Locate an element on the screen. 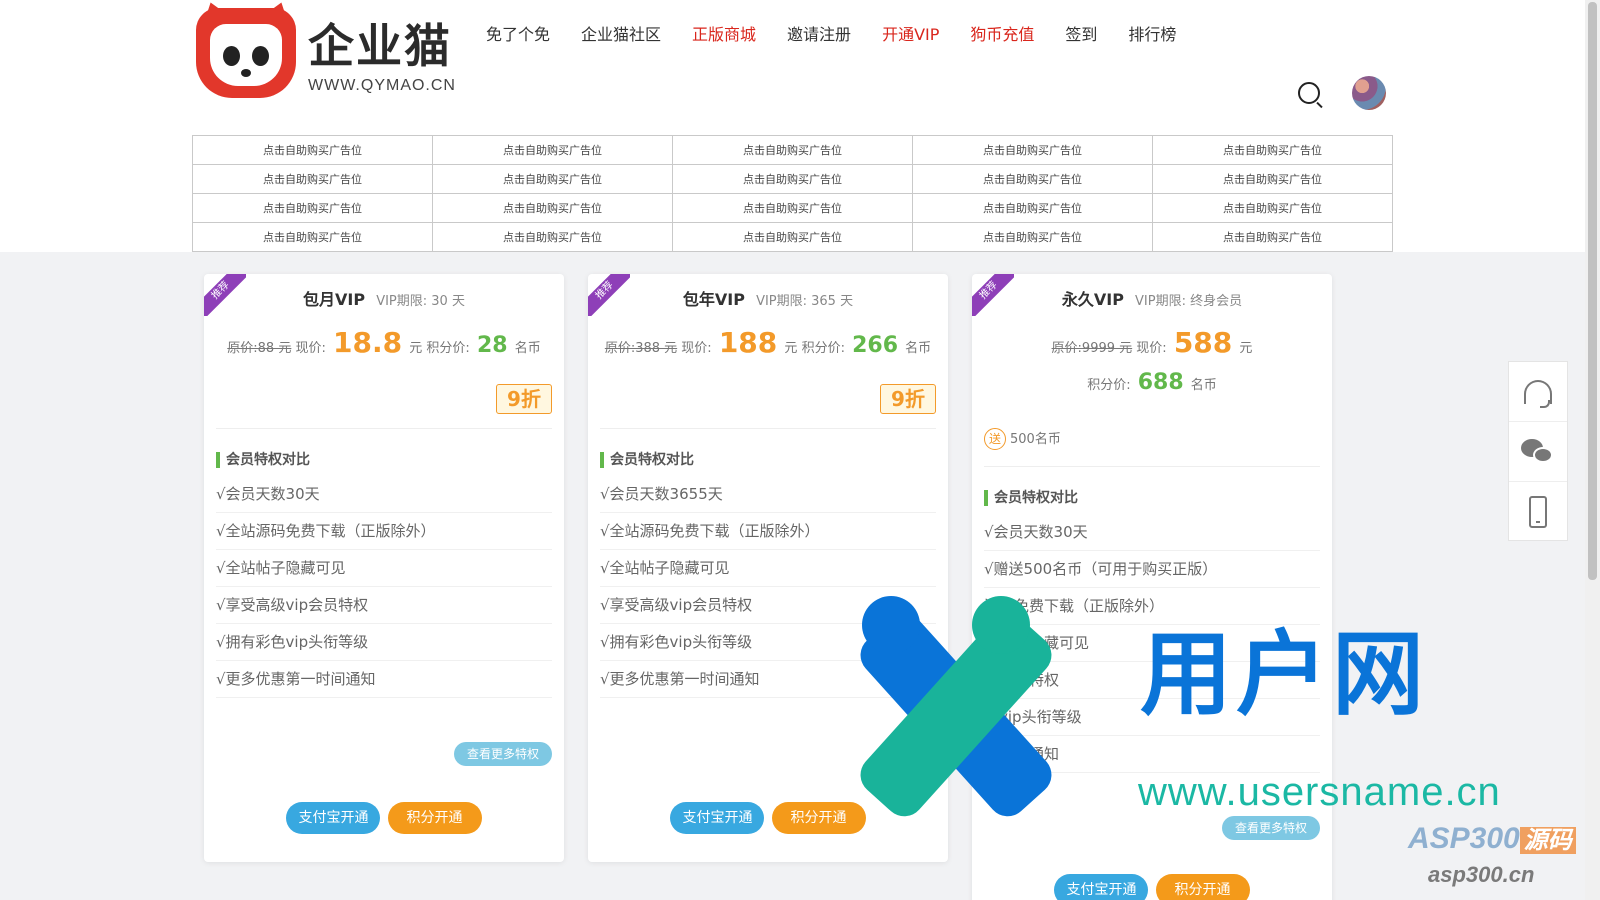  nav-item-vip: 开通VIP is located at coordinates (910, 35).